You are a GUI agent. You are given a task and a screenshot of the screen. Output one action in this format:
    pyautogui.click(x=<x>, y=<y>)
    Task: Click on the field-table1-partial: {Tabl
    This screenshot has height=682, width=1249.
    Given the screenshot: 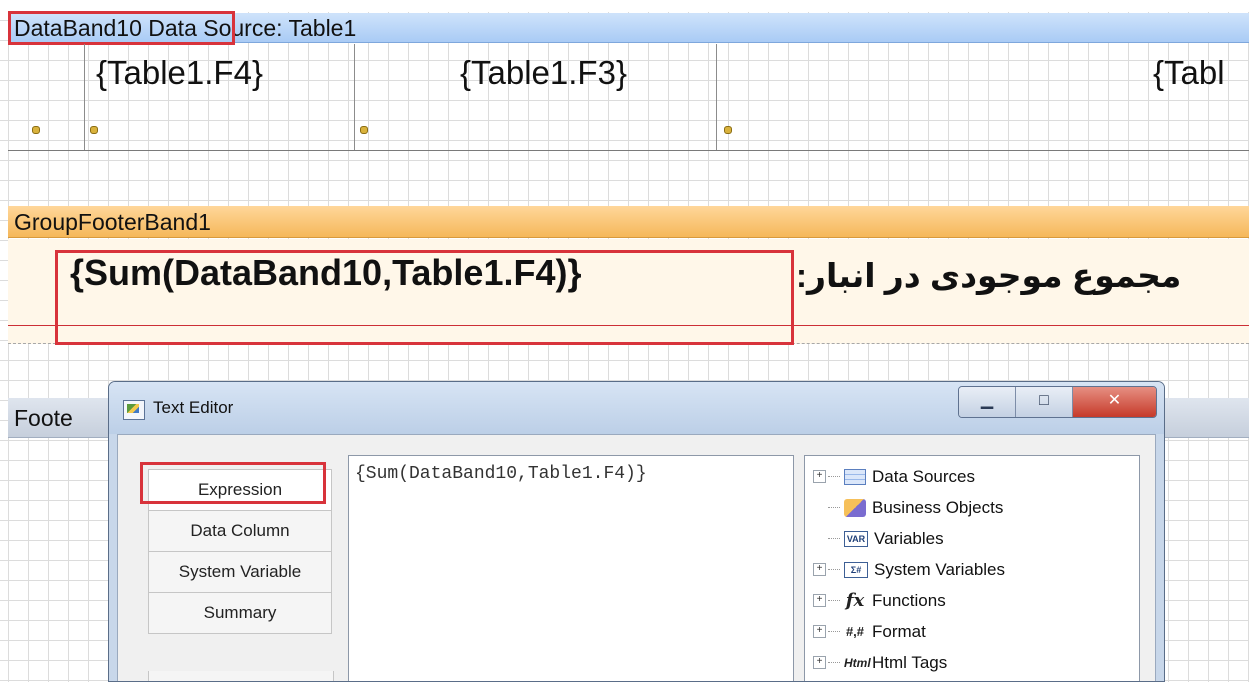 What is the action you would take?
    pyautogui.click(x=1189, y=73)
    